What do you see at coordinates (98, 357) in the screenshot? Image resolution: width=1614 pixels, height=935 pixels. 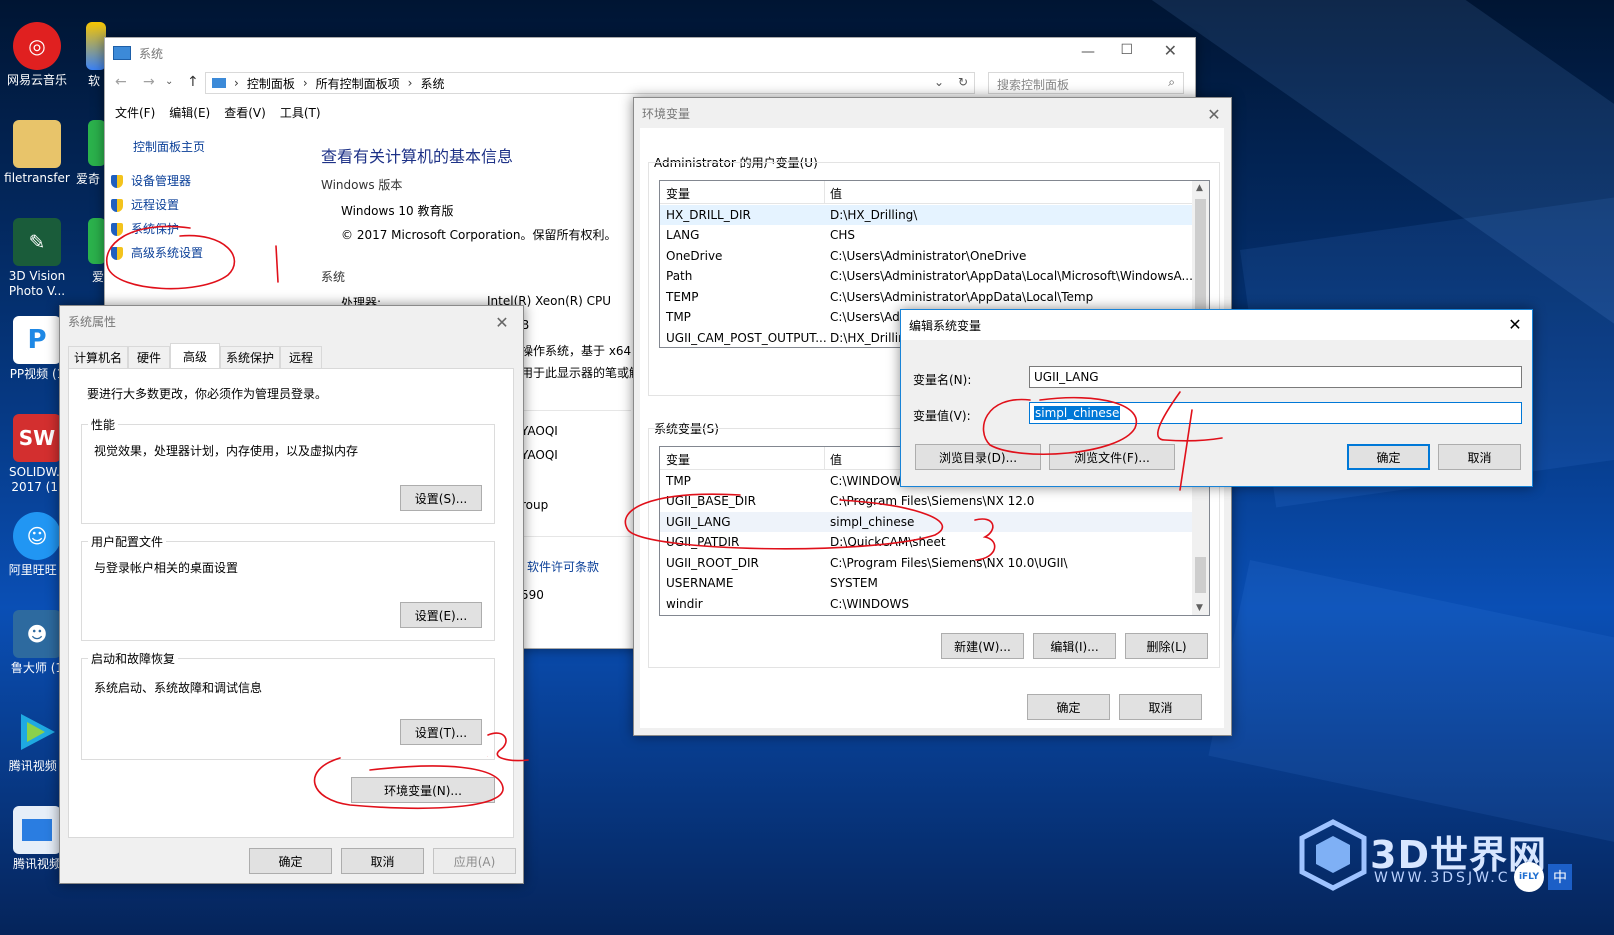 I see `tab-computer-name: 计算机名` at bounding box center [98, 357].